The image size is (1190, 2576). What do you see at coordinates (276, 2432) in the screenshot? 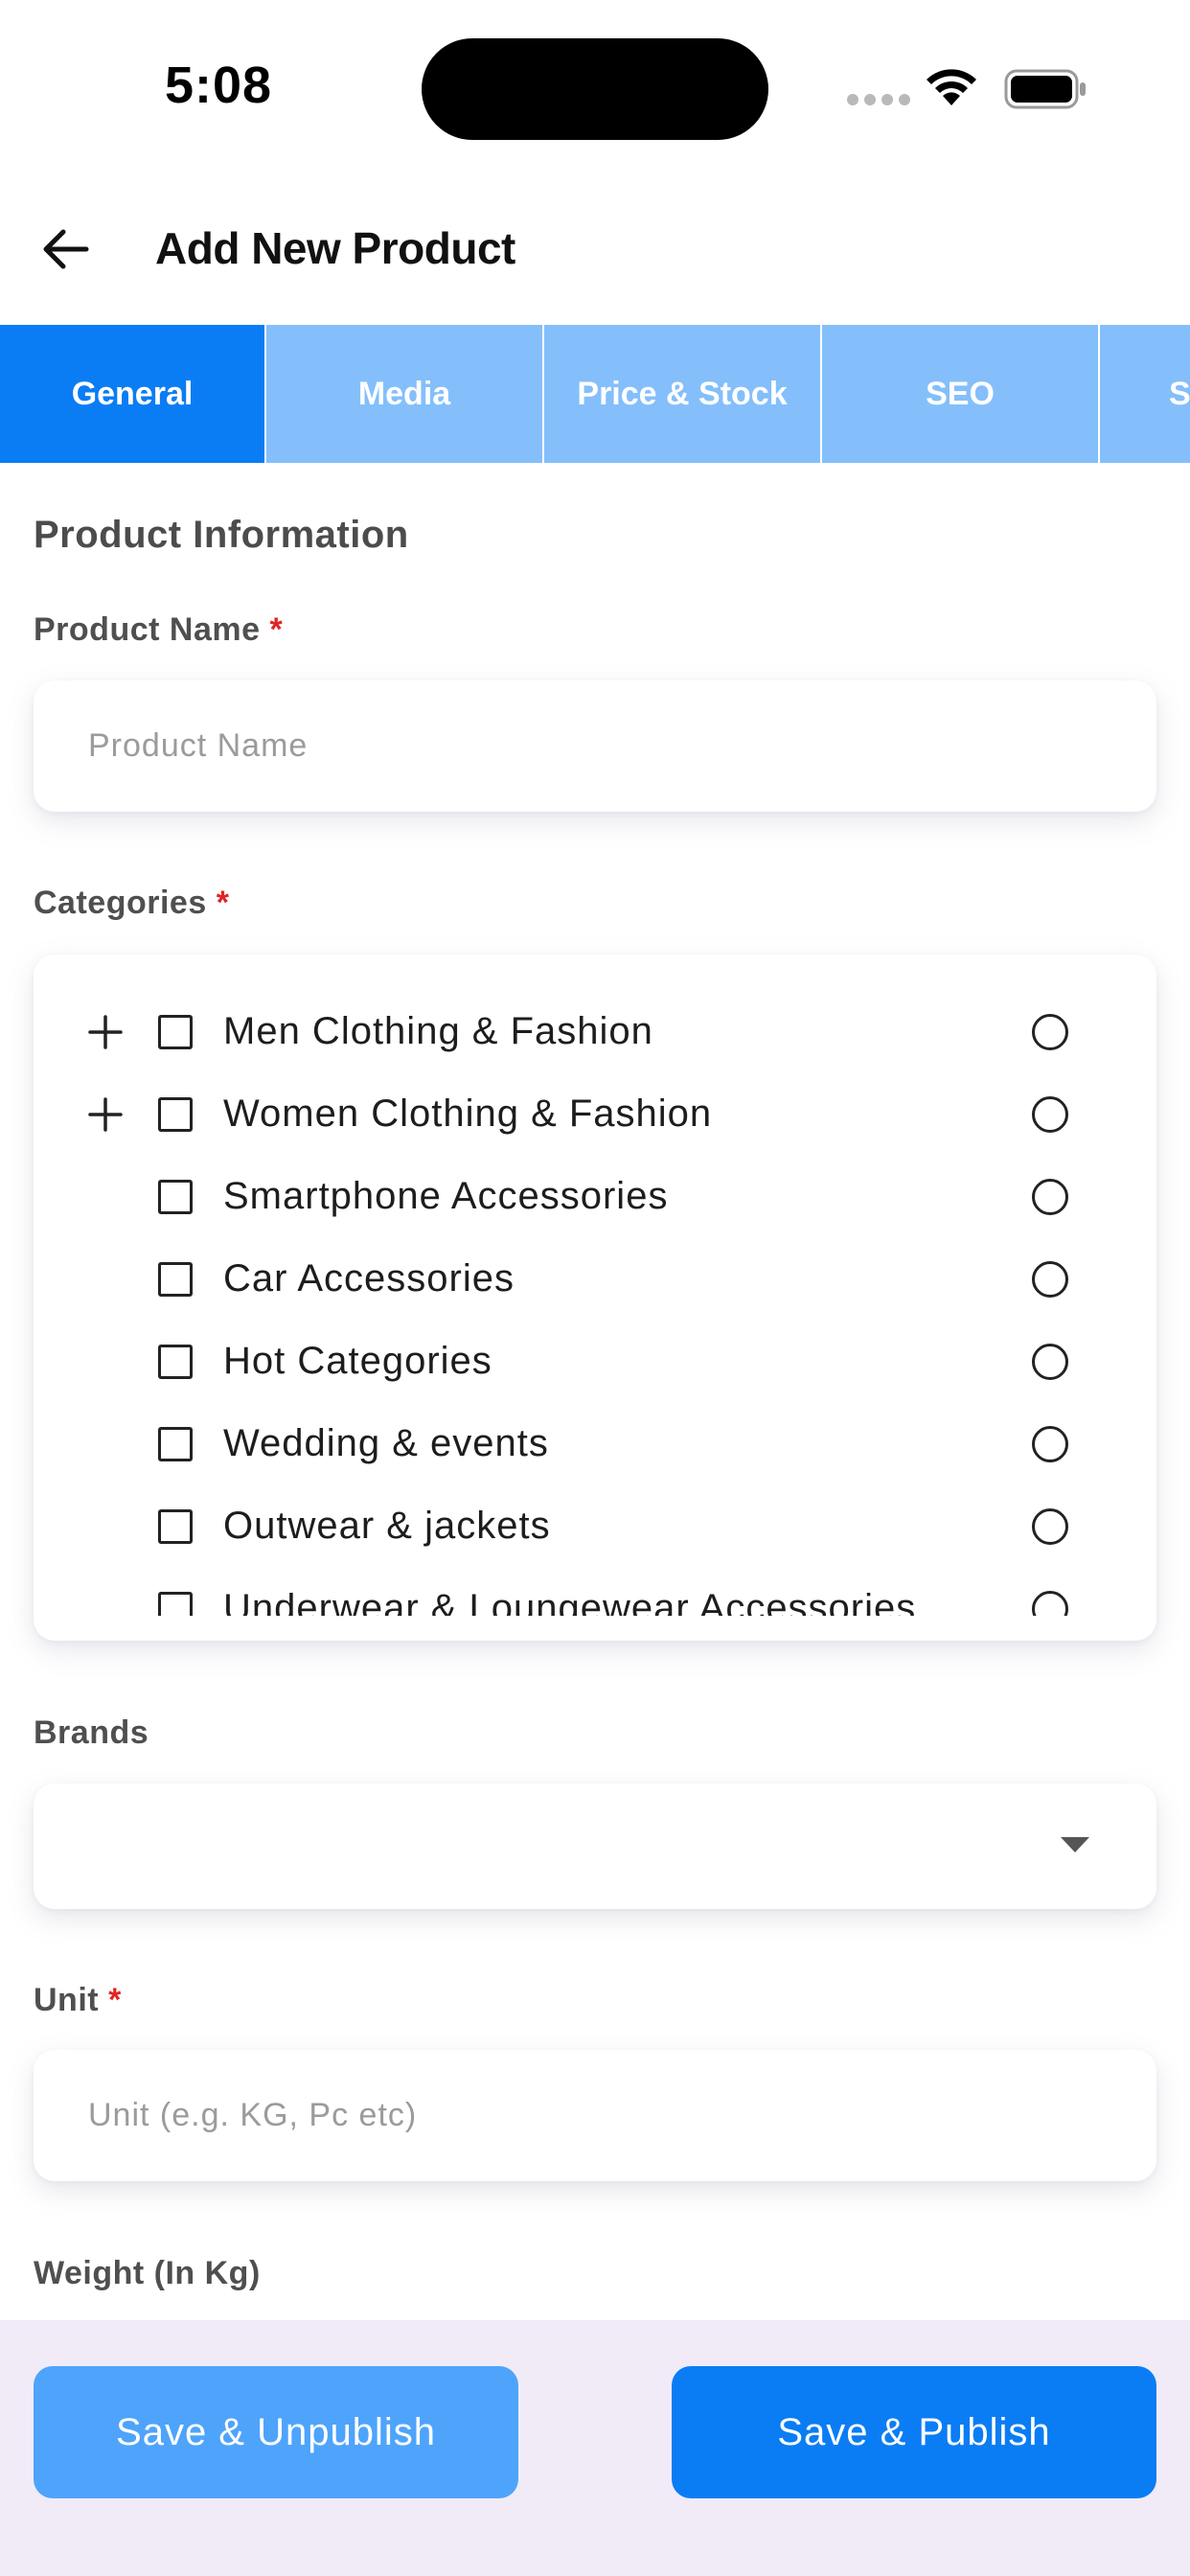
I see `save-unpublish-button: Save & Unpublish` at bounding box center [276, 2432].